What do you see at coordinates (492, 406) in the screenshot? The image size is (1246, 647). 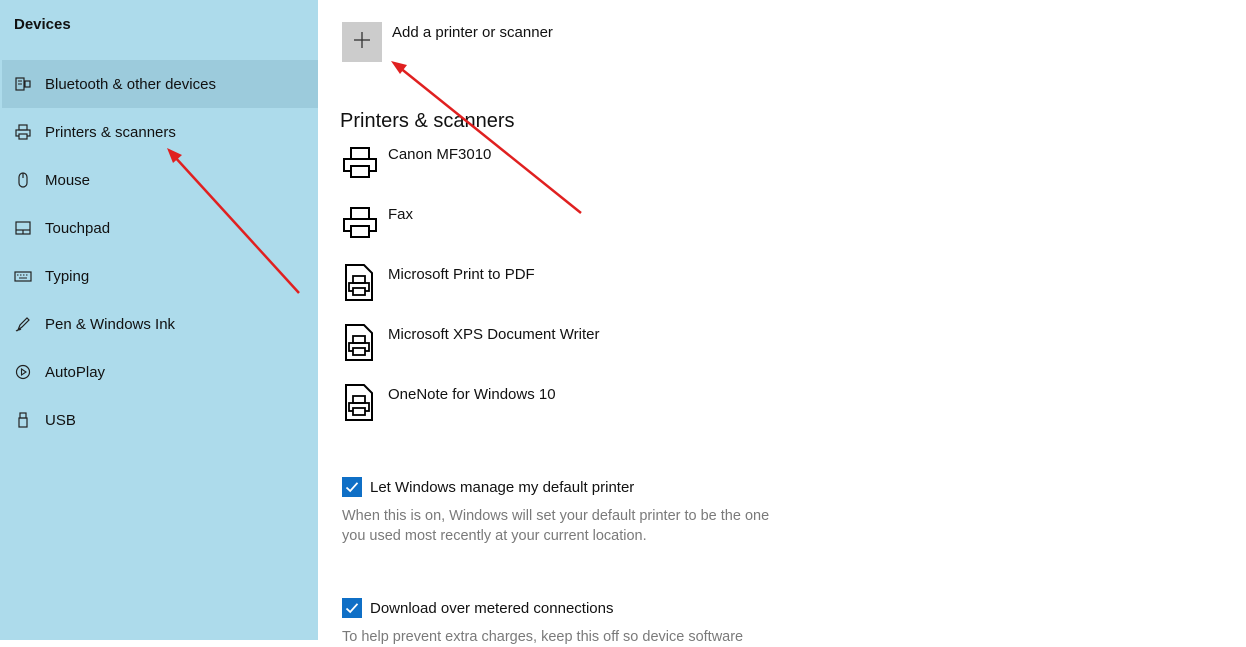 I see `device-item-onenote: OneNote for Windows 10` at bounding box center [492, 406].